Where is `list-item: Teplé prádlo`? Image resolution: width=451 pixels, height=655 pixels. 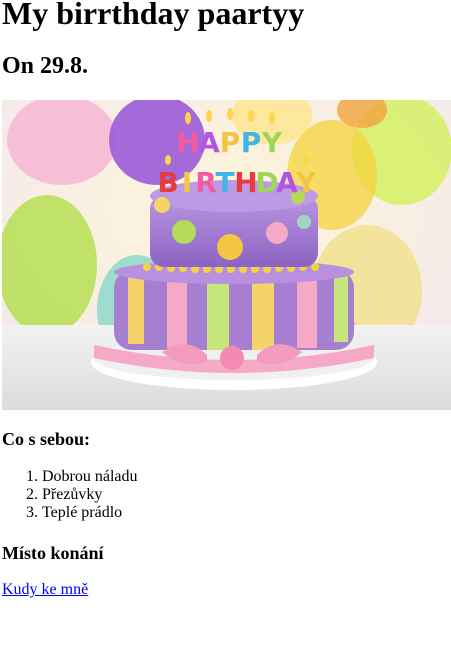
list-item: Teplé prádlo is located at coordinates (245, 513).